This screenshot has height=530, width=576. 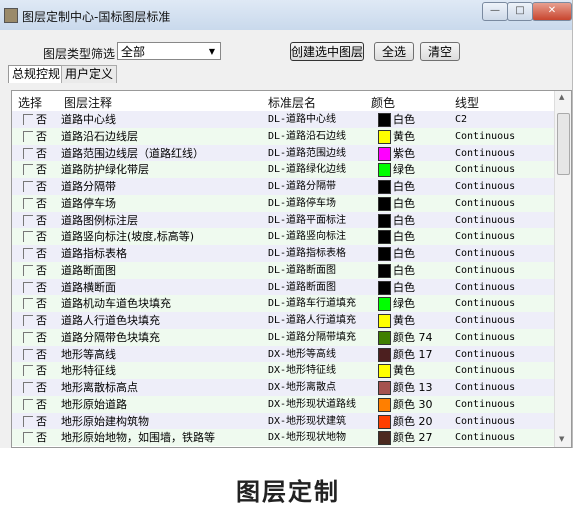 I want to click on table-row: 否 地形原始建构筑物 DX-地形现状建筑 颜色 20 Continuous, so click(x=283, y=421).